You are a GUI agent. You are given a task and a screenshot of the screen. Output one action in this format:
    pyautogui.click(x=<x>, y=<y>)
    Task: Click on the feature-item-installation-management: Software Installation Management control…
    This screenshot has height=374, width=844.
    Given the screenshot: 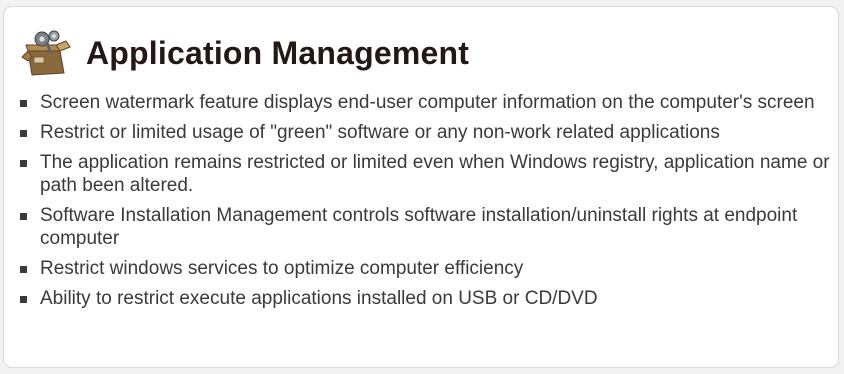 What is the action you would take?
    pyautogui.click(x=427, y=227)
    